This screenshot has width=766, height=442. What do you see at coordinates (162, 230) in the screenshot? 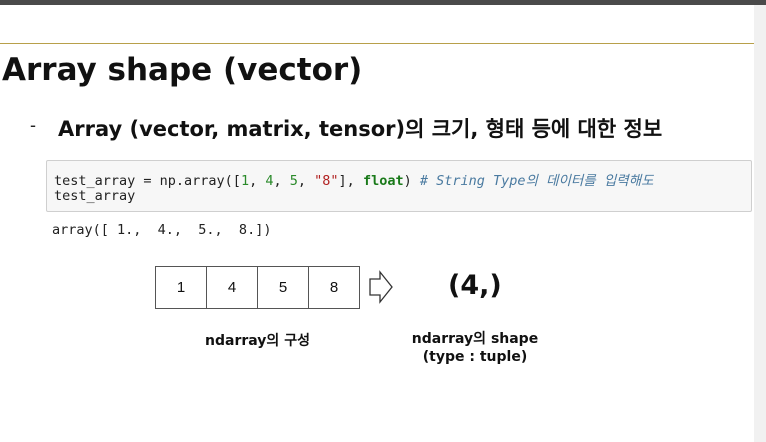
I see `code-output: array([ 1., 4., 5., 8.])` at bounding box center [162, 230].